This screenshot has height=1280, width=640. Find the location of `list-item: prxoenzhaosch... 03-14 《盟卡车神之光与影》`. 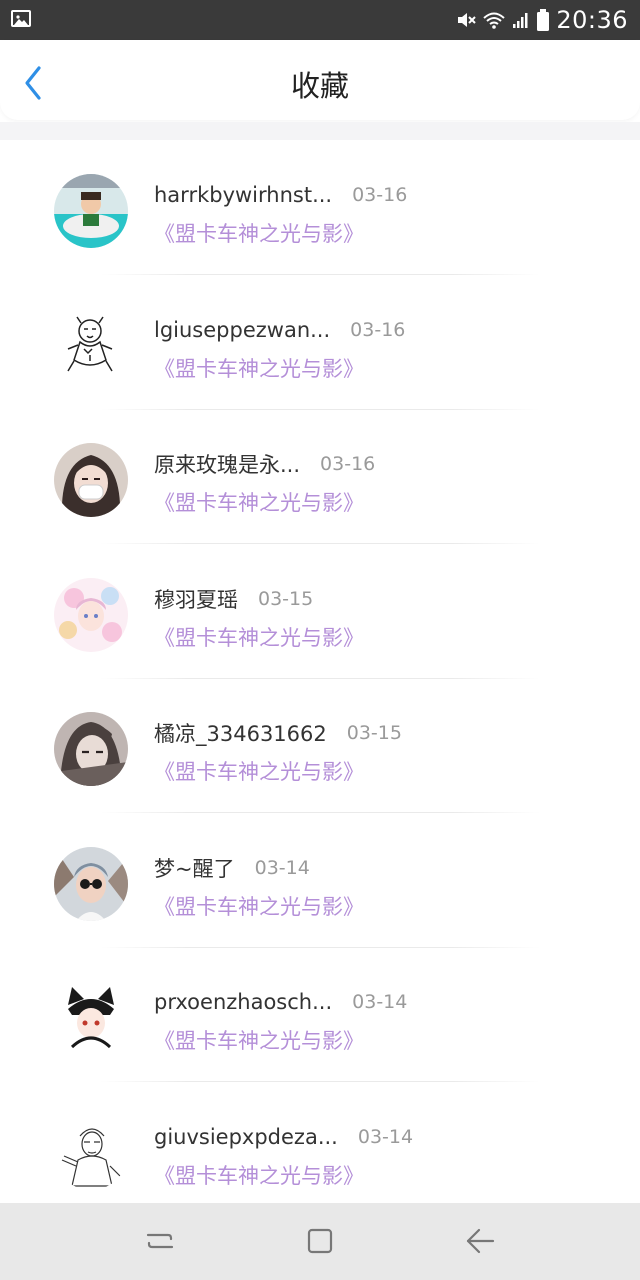

list-item: prxoenzhaosch... 03-14 《盟卡车神之光与影》 is located at coordinates (320, 1014).